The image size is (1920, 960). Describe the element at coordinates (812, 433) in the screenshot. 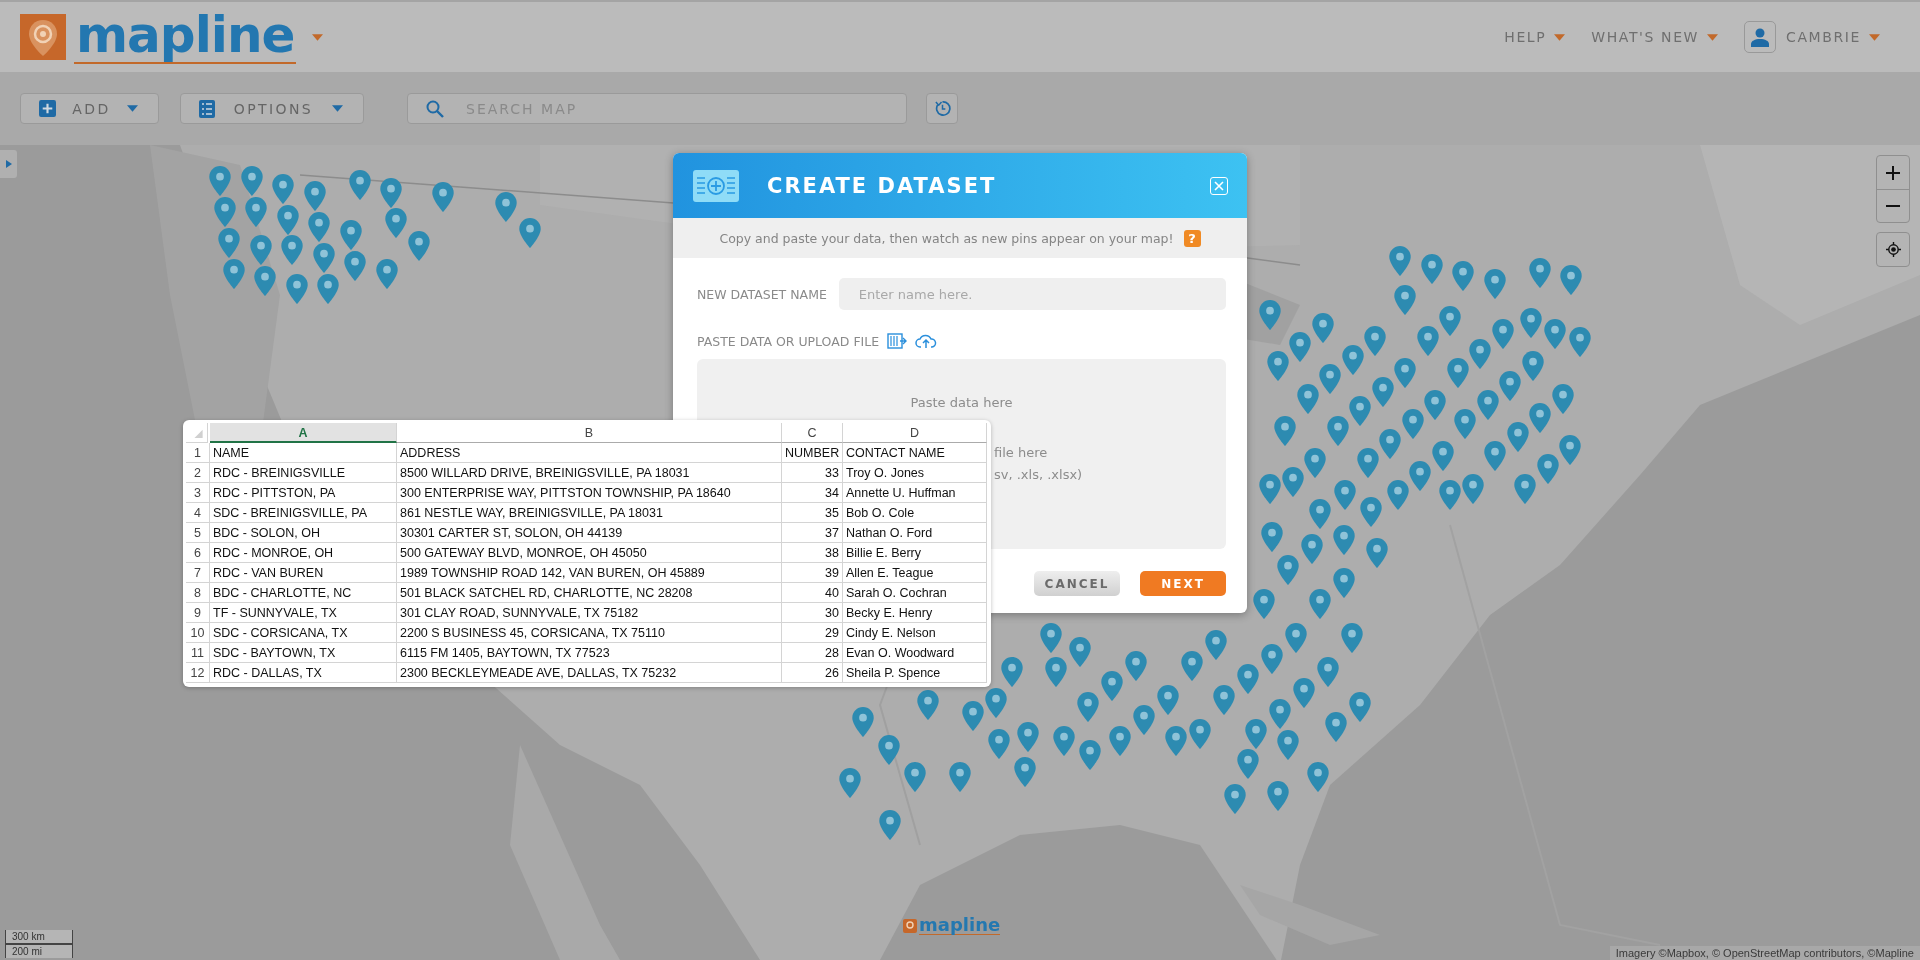

I see `column-header: C` at that location.